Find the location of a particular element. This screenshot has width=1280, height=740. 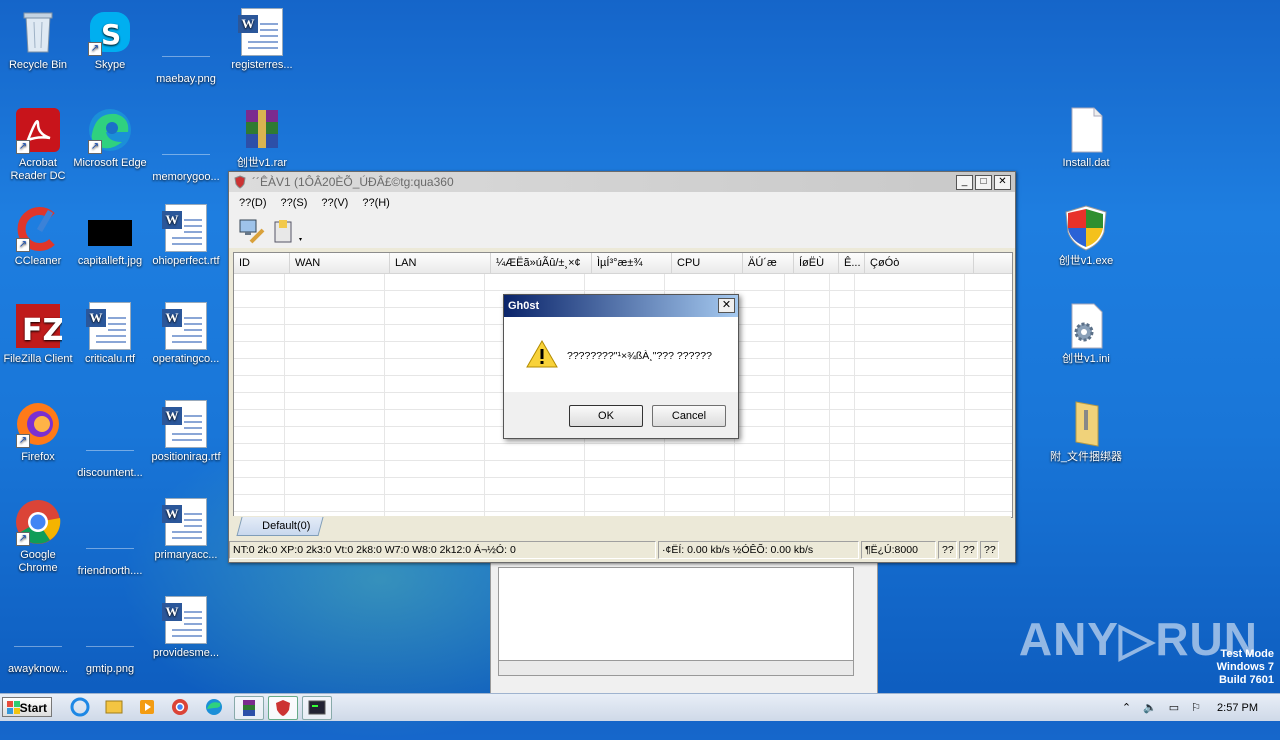

taskbar-edge-icon is located at coordinates (214, 707).